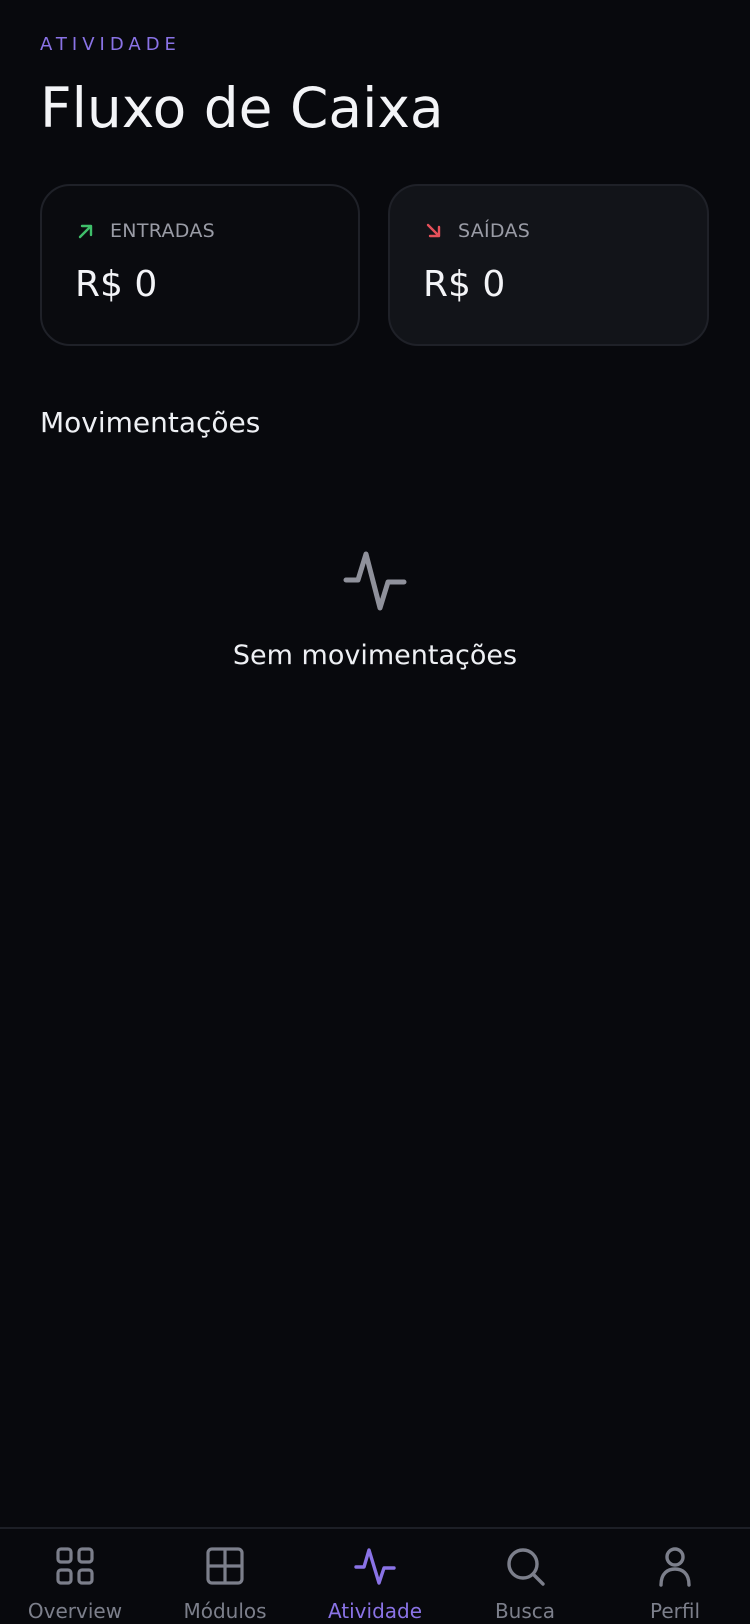 The width and height of the screenshot is (750, 1624). I want to click on tab-overview: Overview, so click(75, 1576).